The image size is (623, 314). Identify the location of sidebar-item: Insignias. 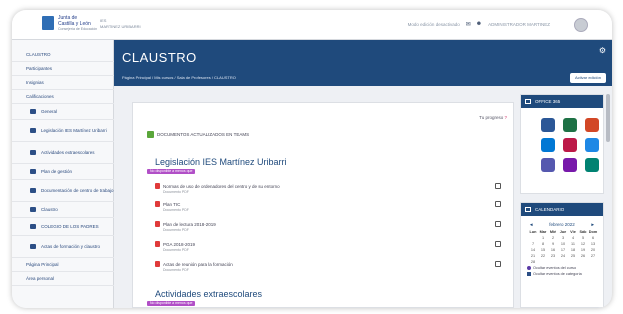
(63, 83).